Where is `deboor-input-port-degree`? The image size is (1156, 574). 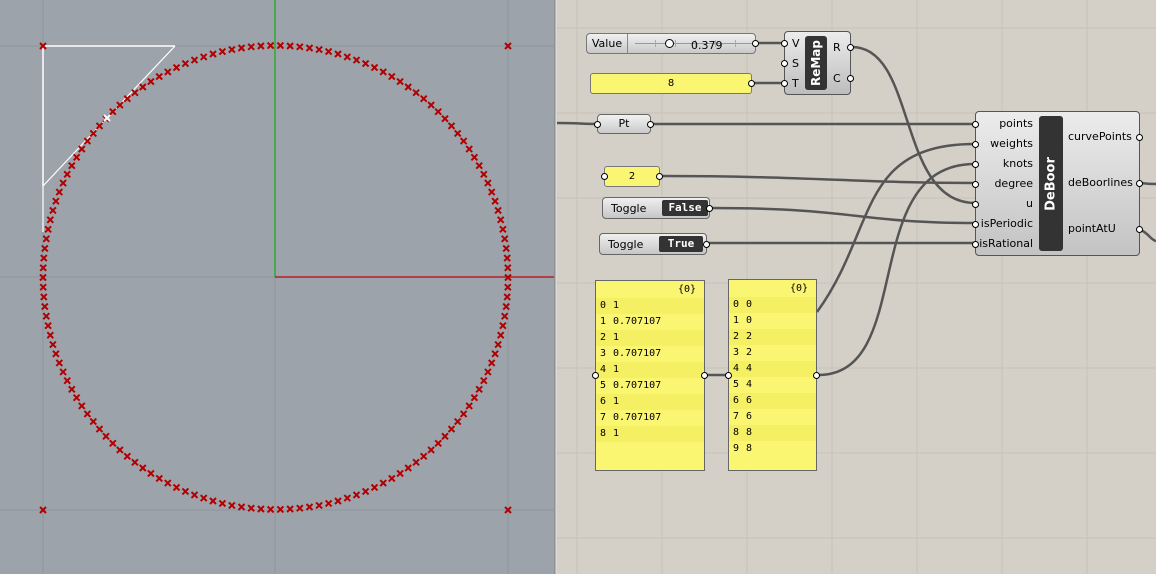 deboor-input-port-degree is located at coordinates (975, 184).